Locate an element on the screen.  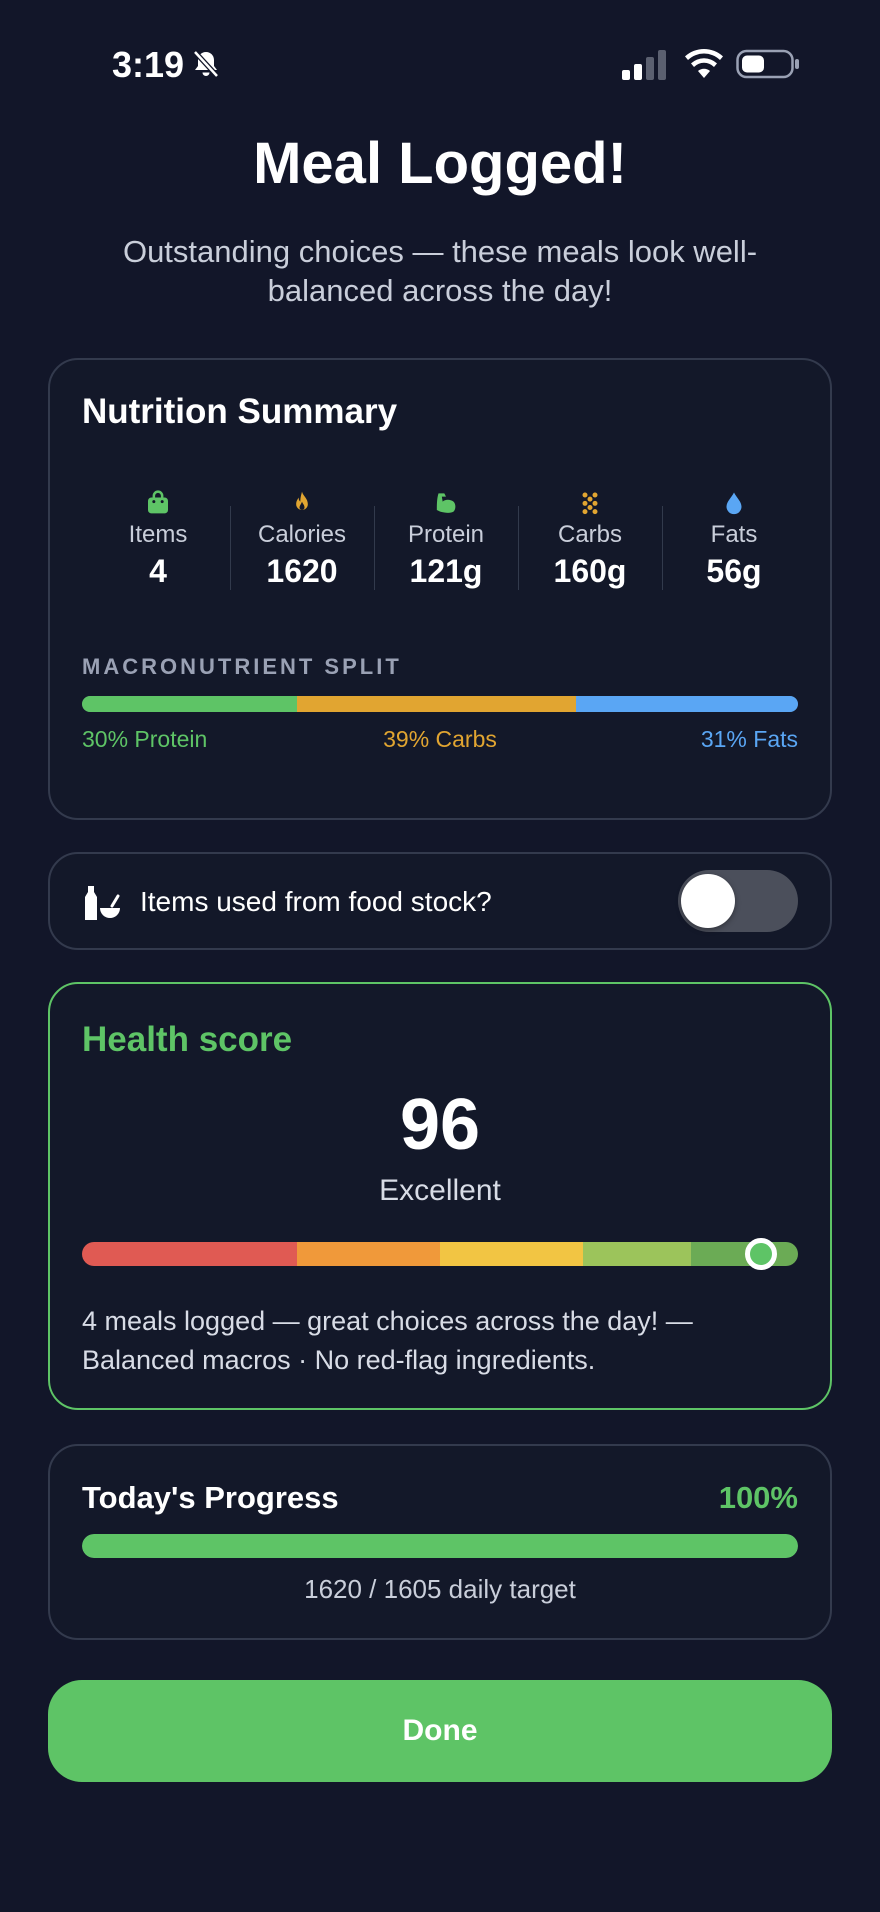
stat-protein: Protein 121g is located at coordinates (446, 540).